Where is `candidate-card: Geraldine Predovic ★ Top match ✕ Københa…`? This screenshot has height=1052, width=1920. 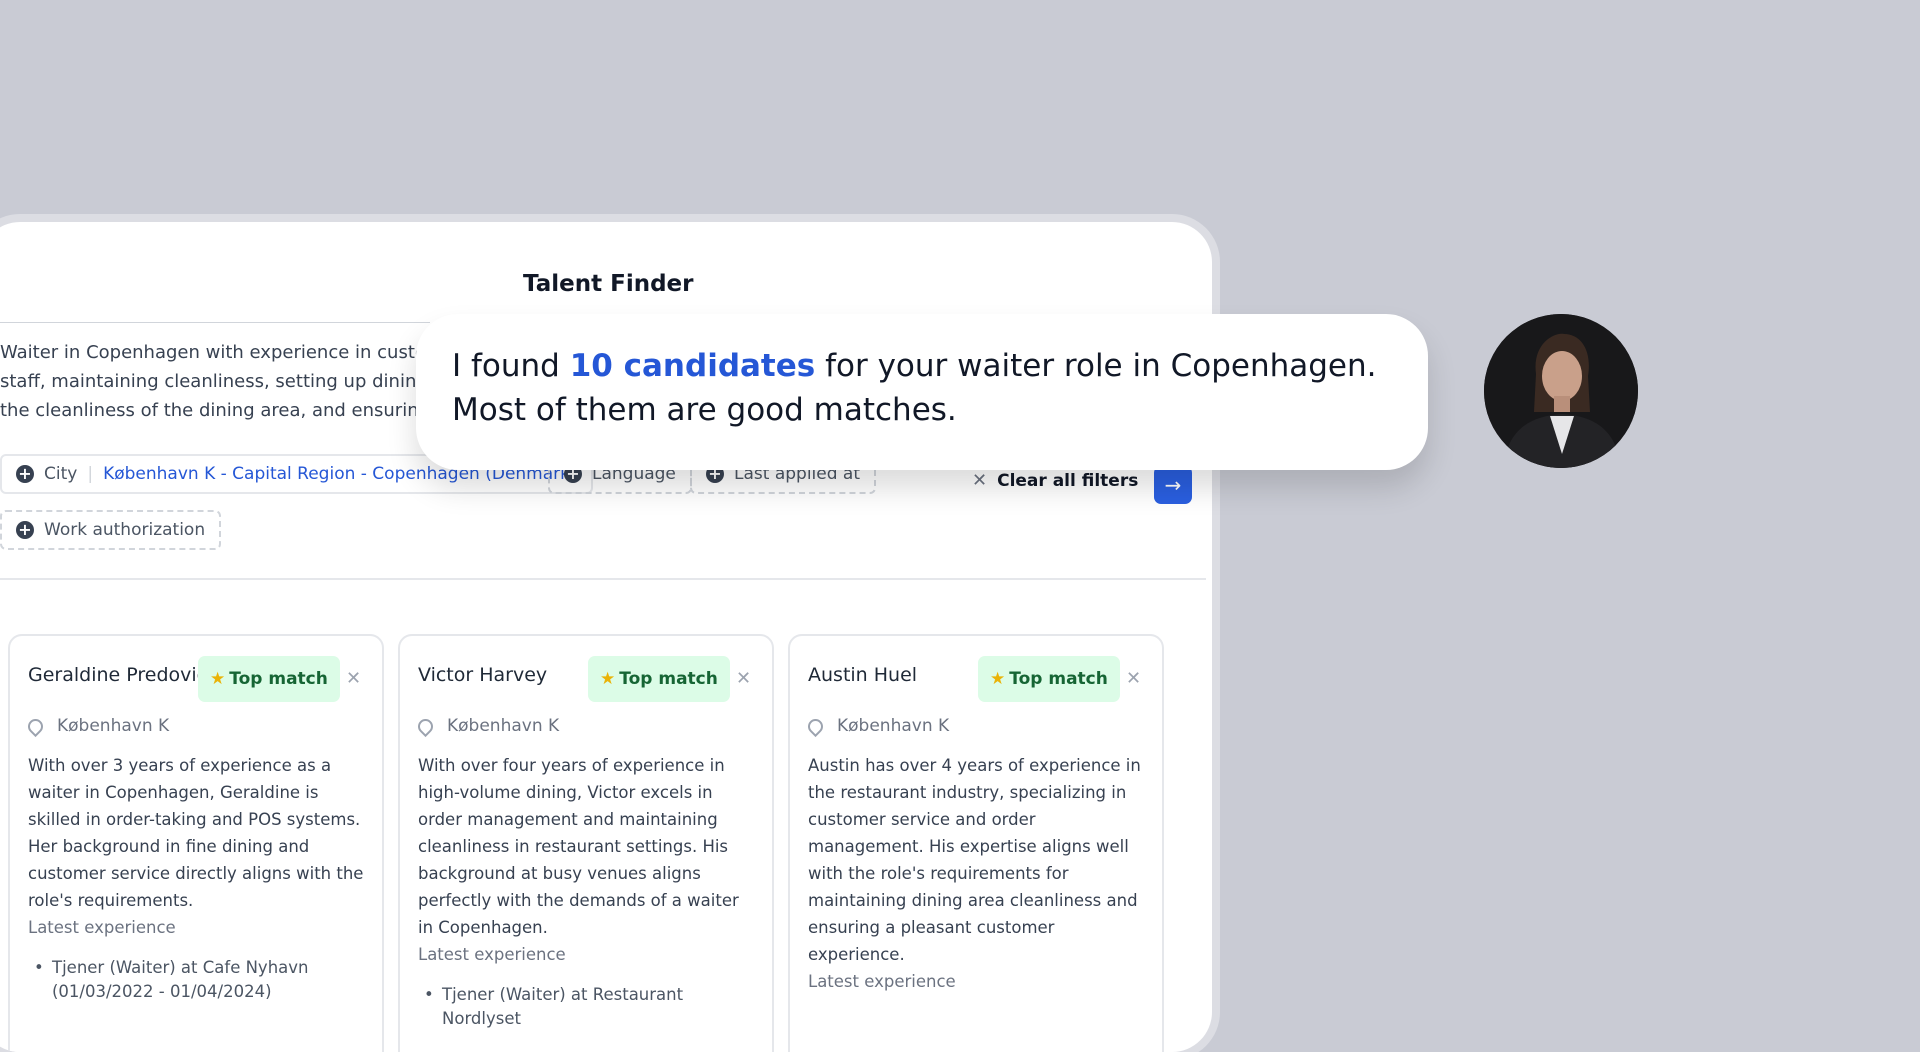 candidate-card: Geraldine Predovic ★ Top match ✕ Københa… is located at coordinates (196, 843).